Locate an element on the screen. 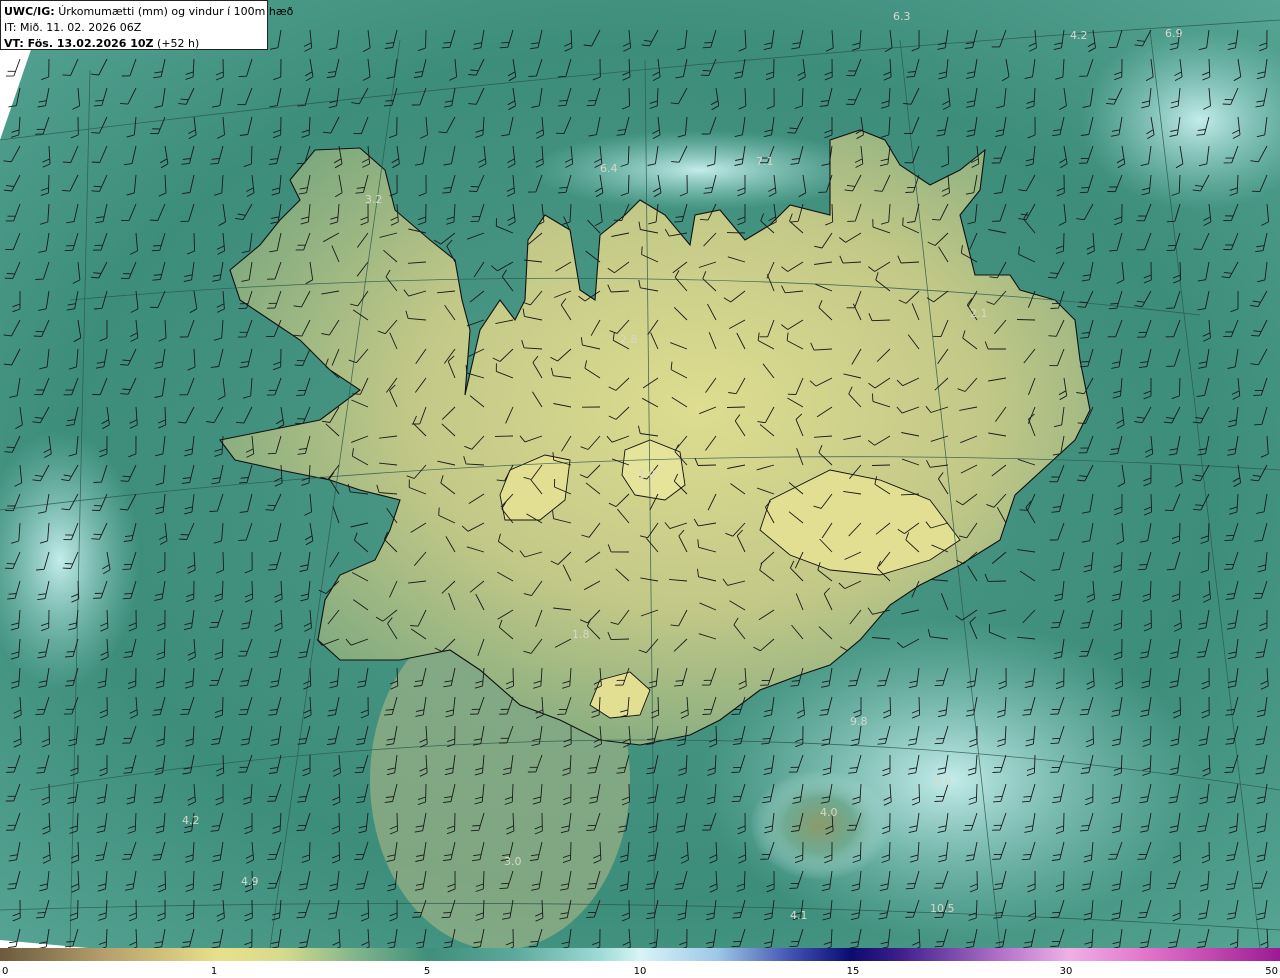 This screenshot has height=978, width=1280. map-label: 10.5 is located at coordinates (942, 908).